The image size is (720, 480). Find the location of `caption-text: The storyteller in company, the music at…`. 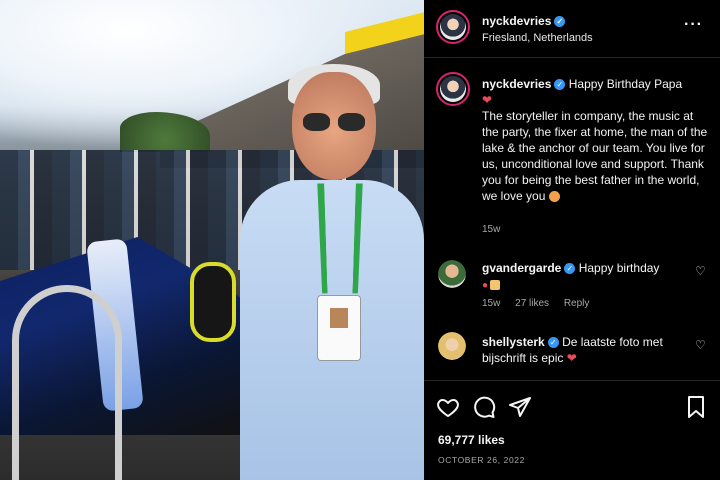

caption-text: The storyteller in company, the music at… is located at coordinates (595, 156).